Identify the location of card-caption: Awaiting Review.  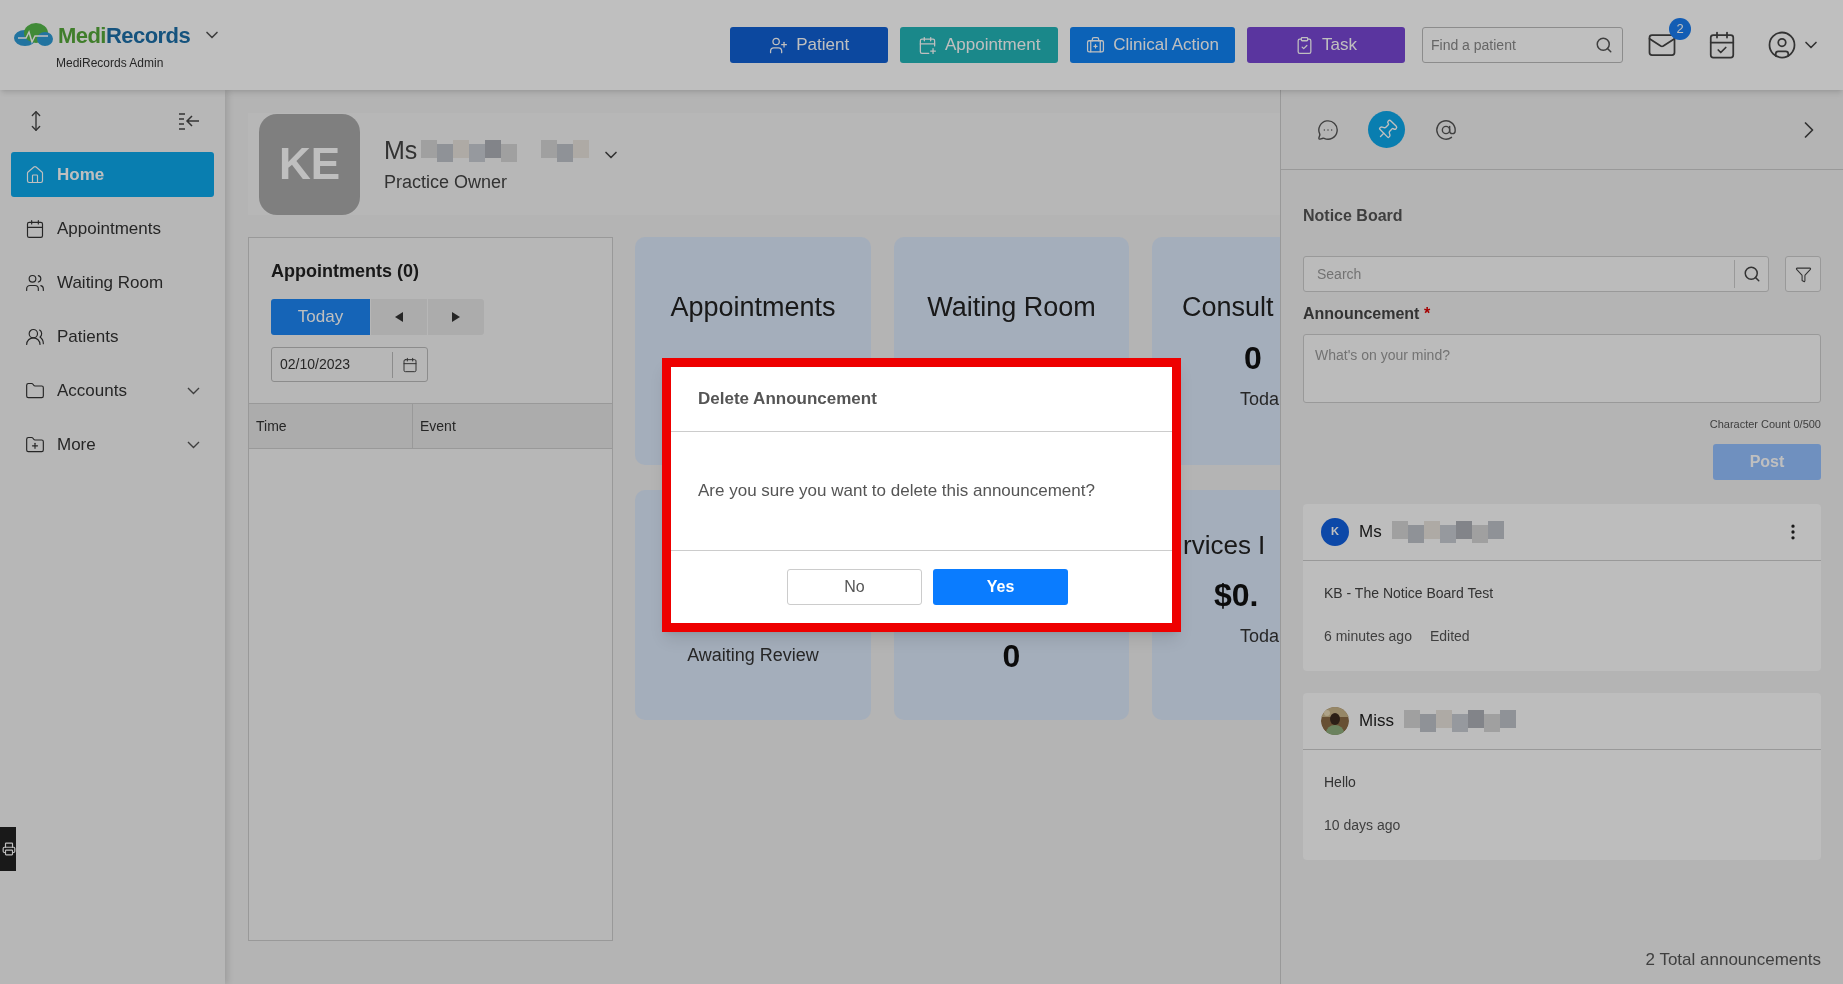
(753, 655).